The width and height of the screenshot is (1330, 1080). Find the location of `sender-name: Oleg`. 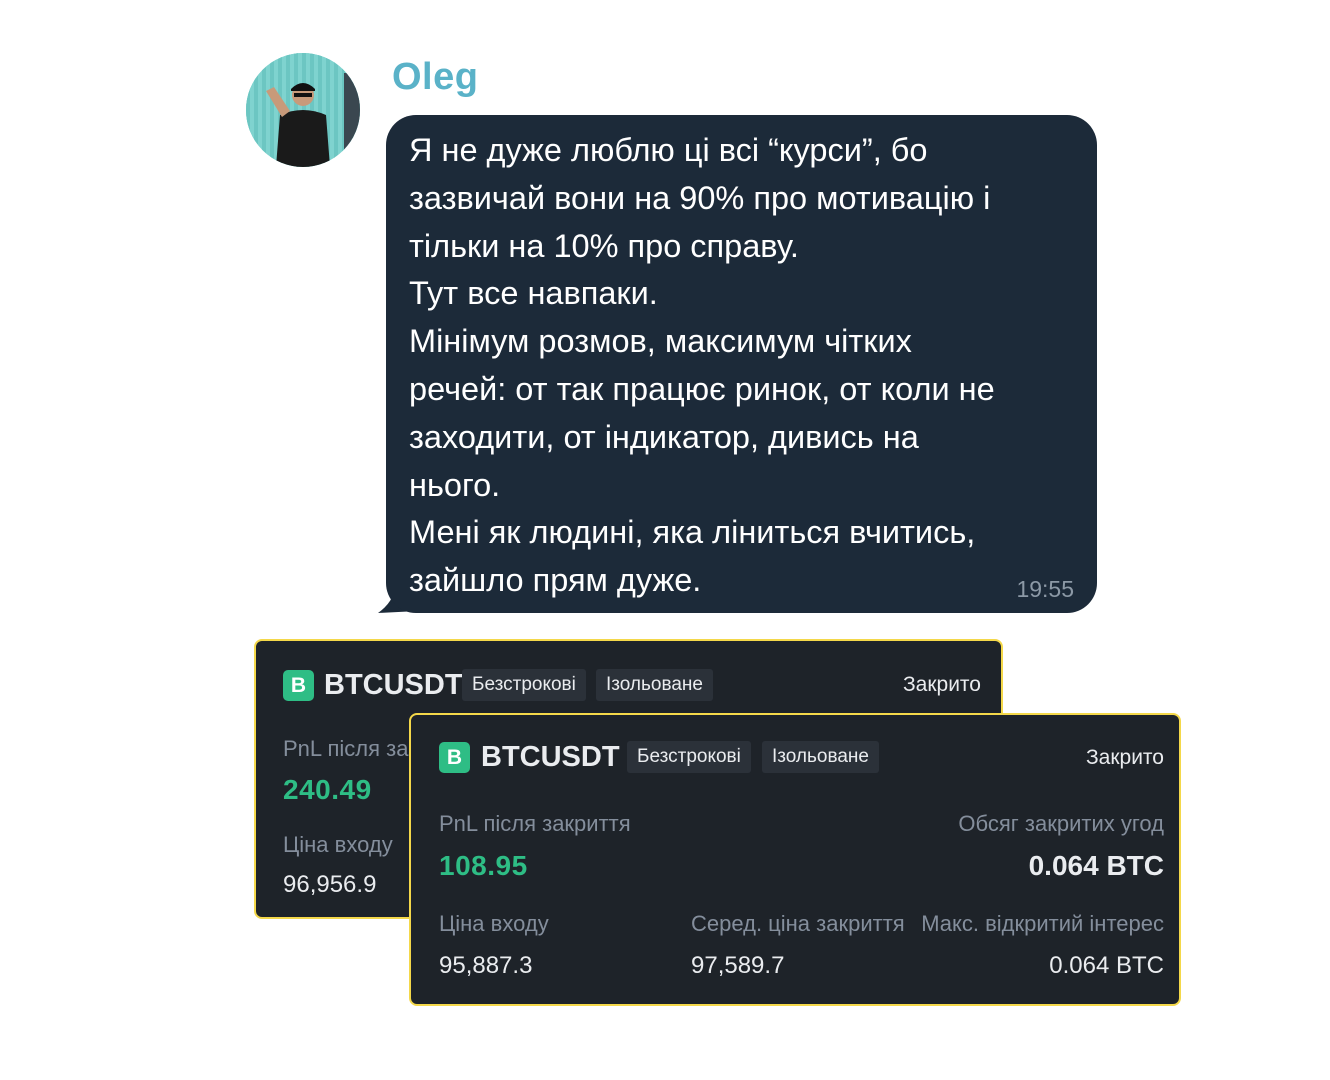

sender-name: Oleg is located at coordinates (435, 77).